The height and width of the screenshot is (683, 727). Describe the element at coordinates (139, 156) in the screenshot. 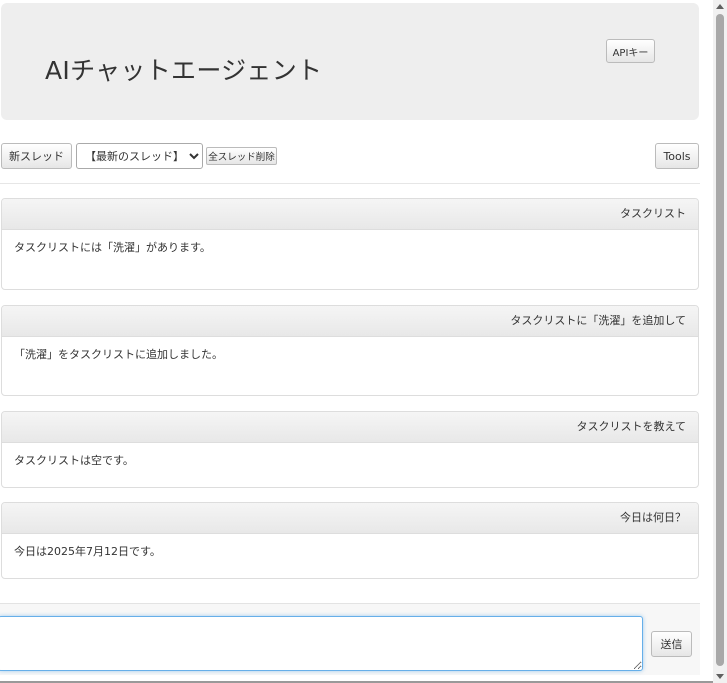

I see `thread-select: 【最新のスレッド】` at that location.